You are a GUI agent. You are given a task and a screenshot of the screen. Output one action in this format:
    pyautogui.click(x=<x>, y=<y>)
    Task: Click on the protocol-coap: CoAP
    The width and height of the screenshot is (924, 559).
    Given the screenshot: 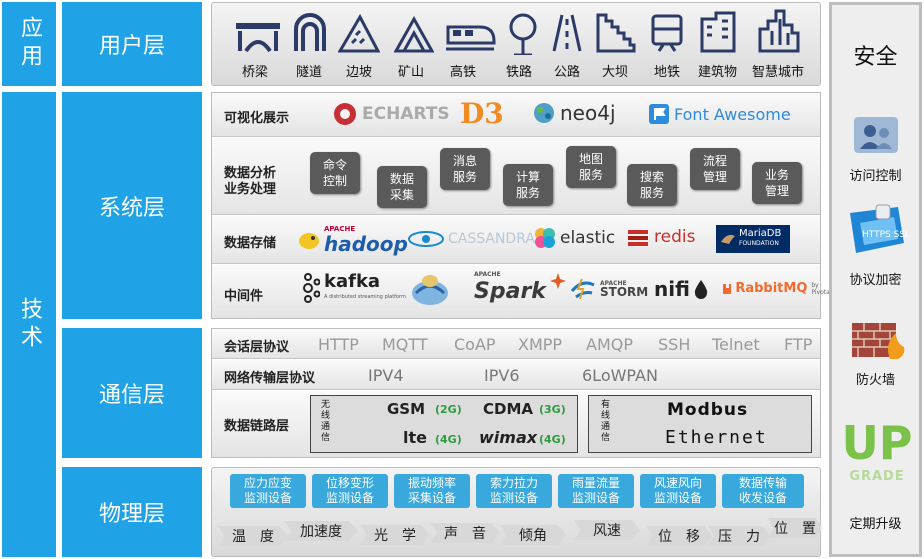 What is the action you would take?
    pyautogui.click(x=475, y=344)
    